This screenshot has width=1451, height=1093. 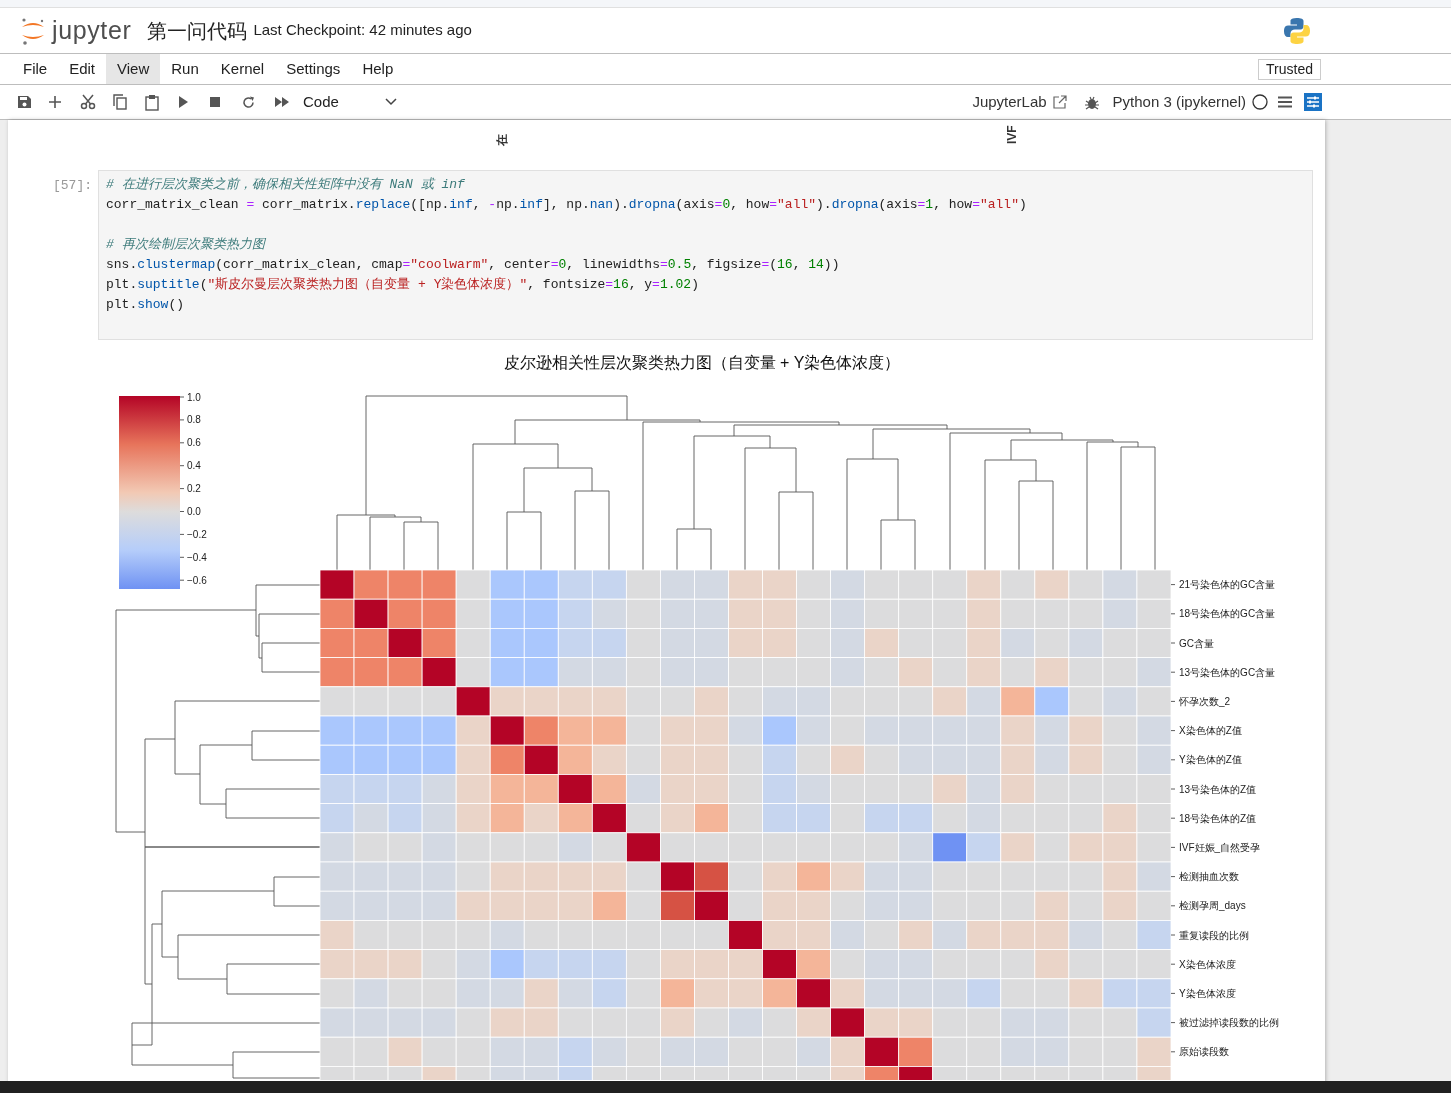 What do you see at coordinates (1179, 102) in the screenshot?
I see `kernel-name: Python 3 (ipykernel)` at bounding box center [1179, 102].